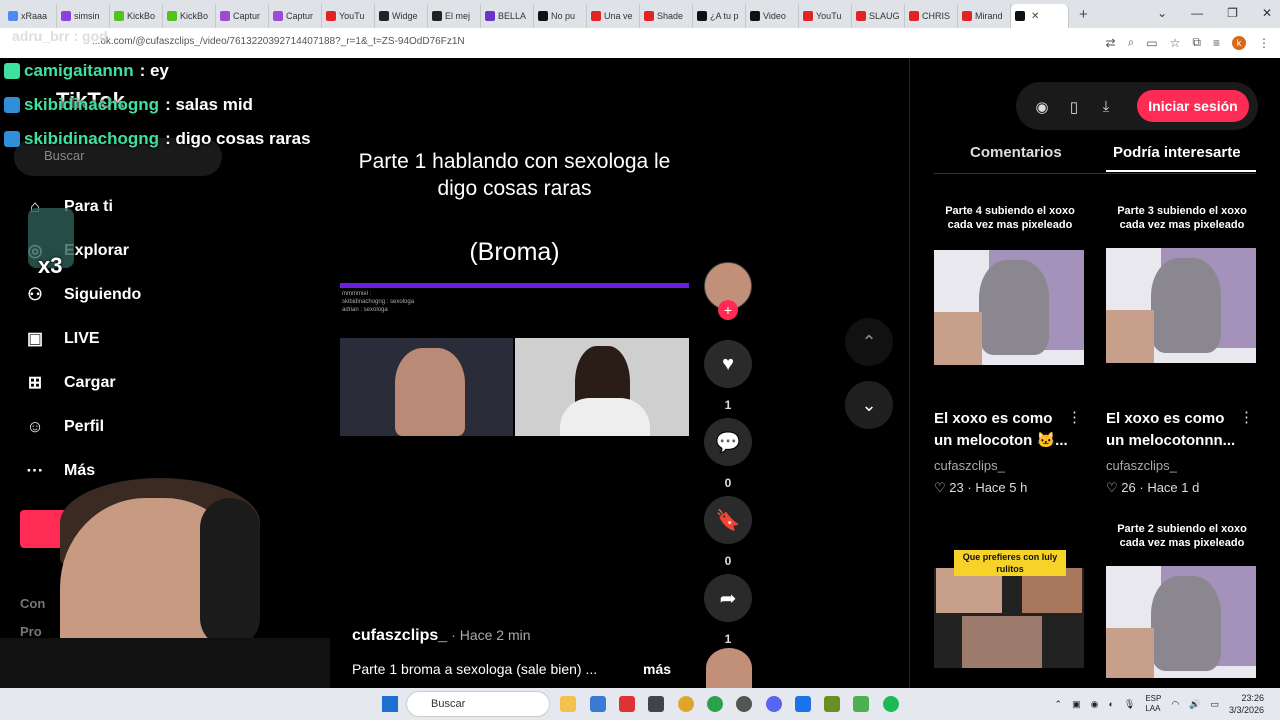 The width and height of the screenshot is (1280, 720). What do you see at coordinates (390, 704) in the screenshot?
I see `windows-start-icon` at bounding box center [390, 704].